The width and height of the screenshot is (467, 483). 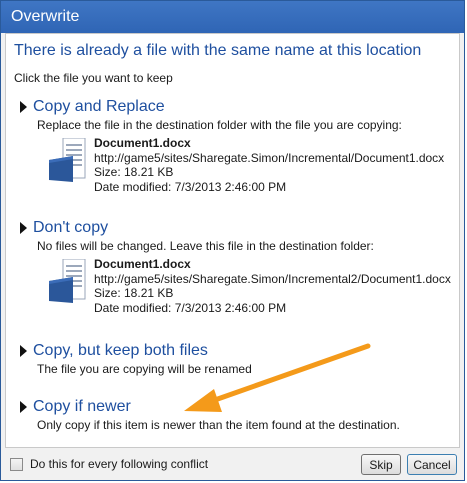 What do you see at coordinates (82, 406) in the screenshot?
I see `option-label: Copy if newer` at bounding box center [82, 406].